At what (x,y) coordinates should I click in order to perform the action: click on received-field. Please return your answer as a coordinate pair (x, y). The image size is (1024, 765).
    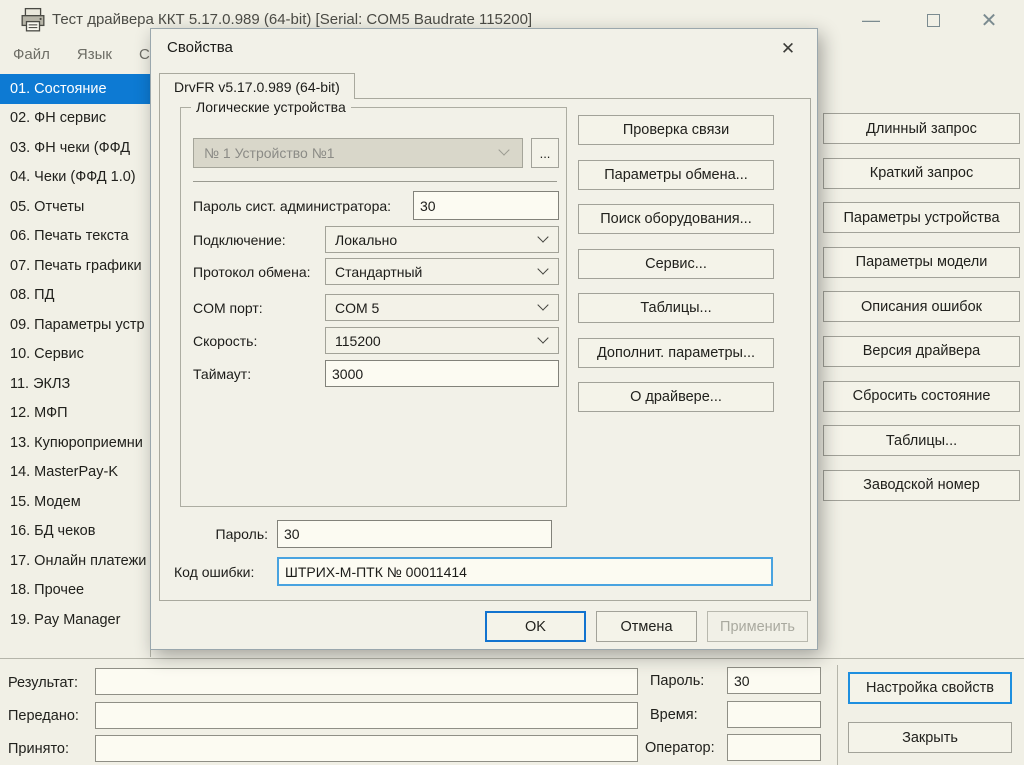
    Looking at the image, I should click on (366, 748).